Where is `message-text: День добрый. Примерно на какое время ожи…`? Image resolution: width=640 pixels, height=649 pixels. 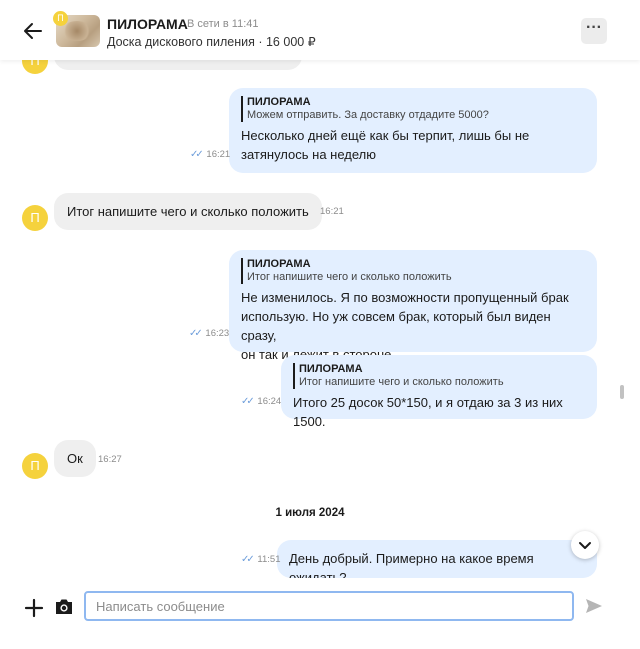
message-text: День добрый. Примерно на какое время ожи… is located at coordinates (411, 564).